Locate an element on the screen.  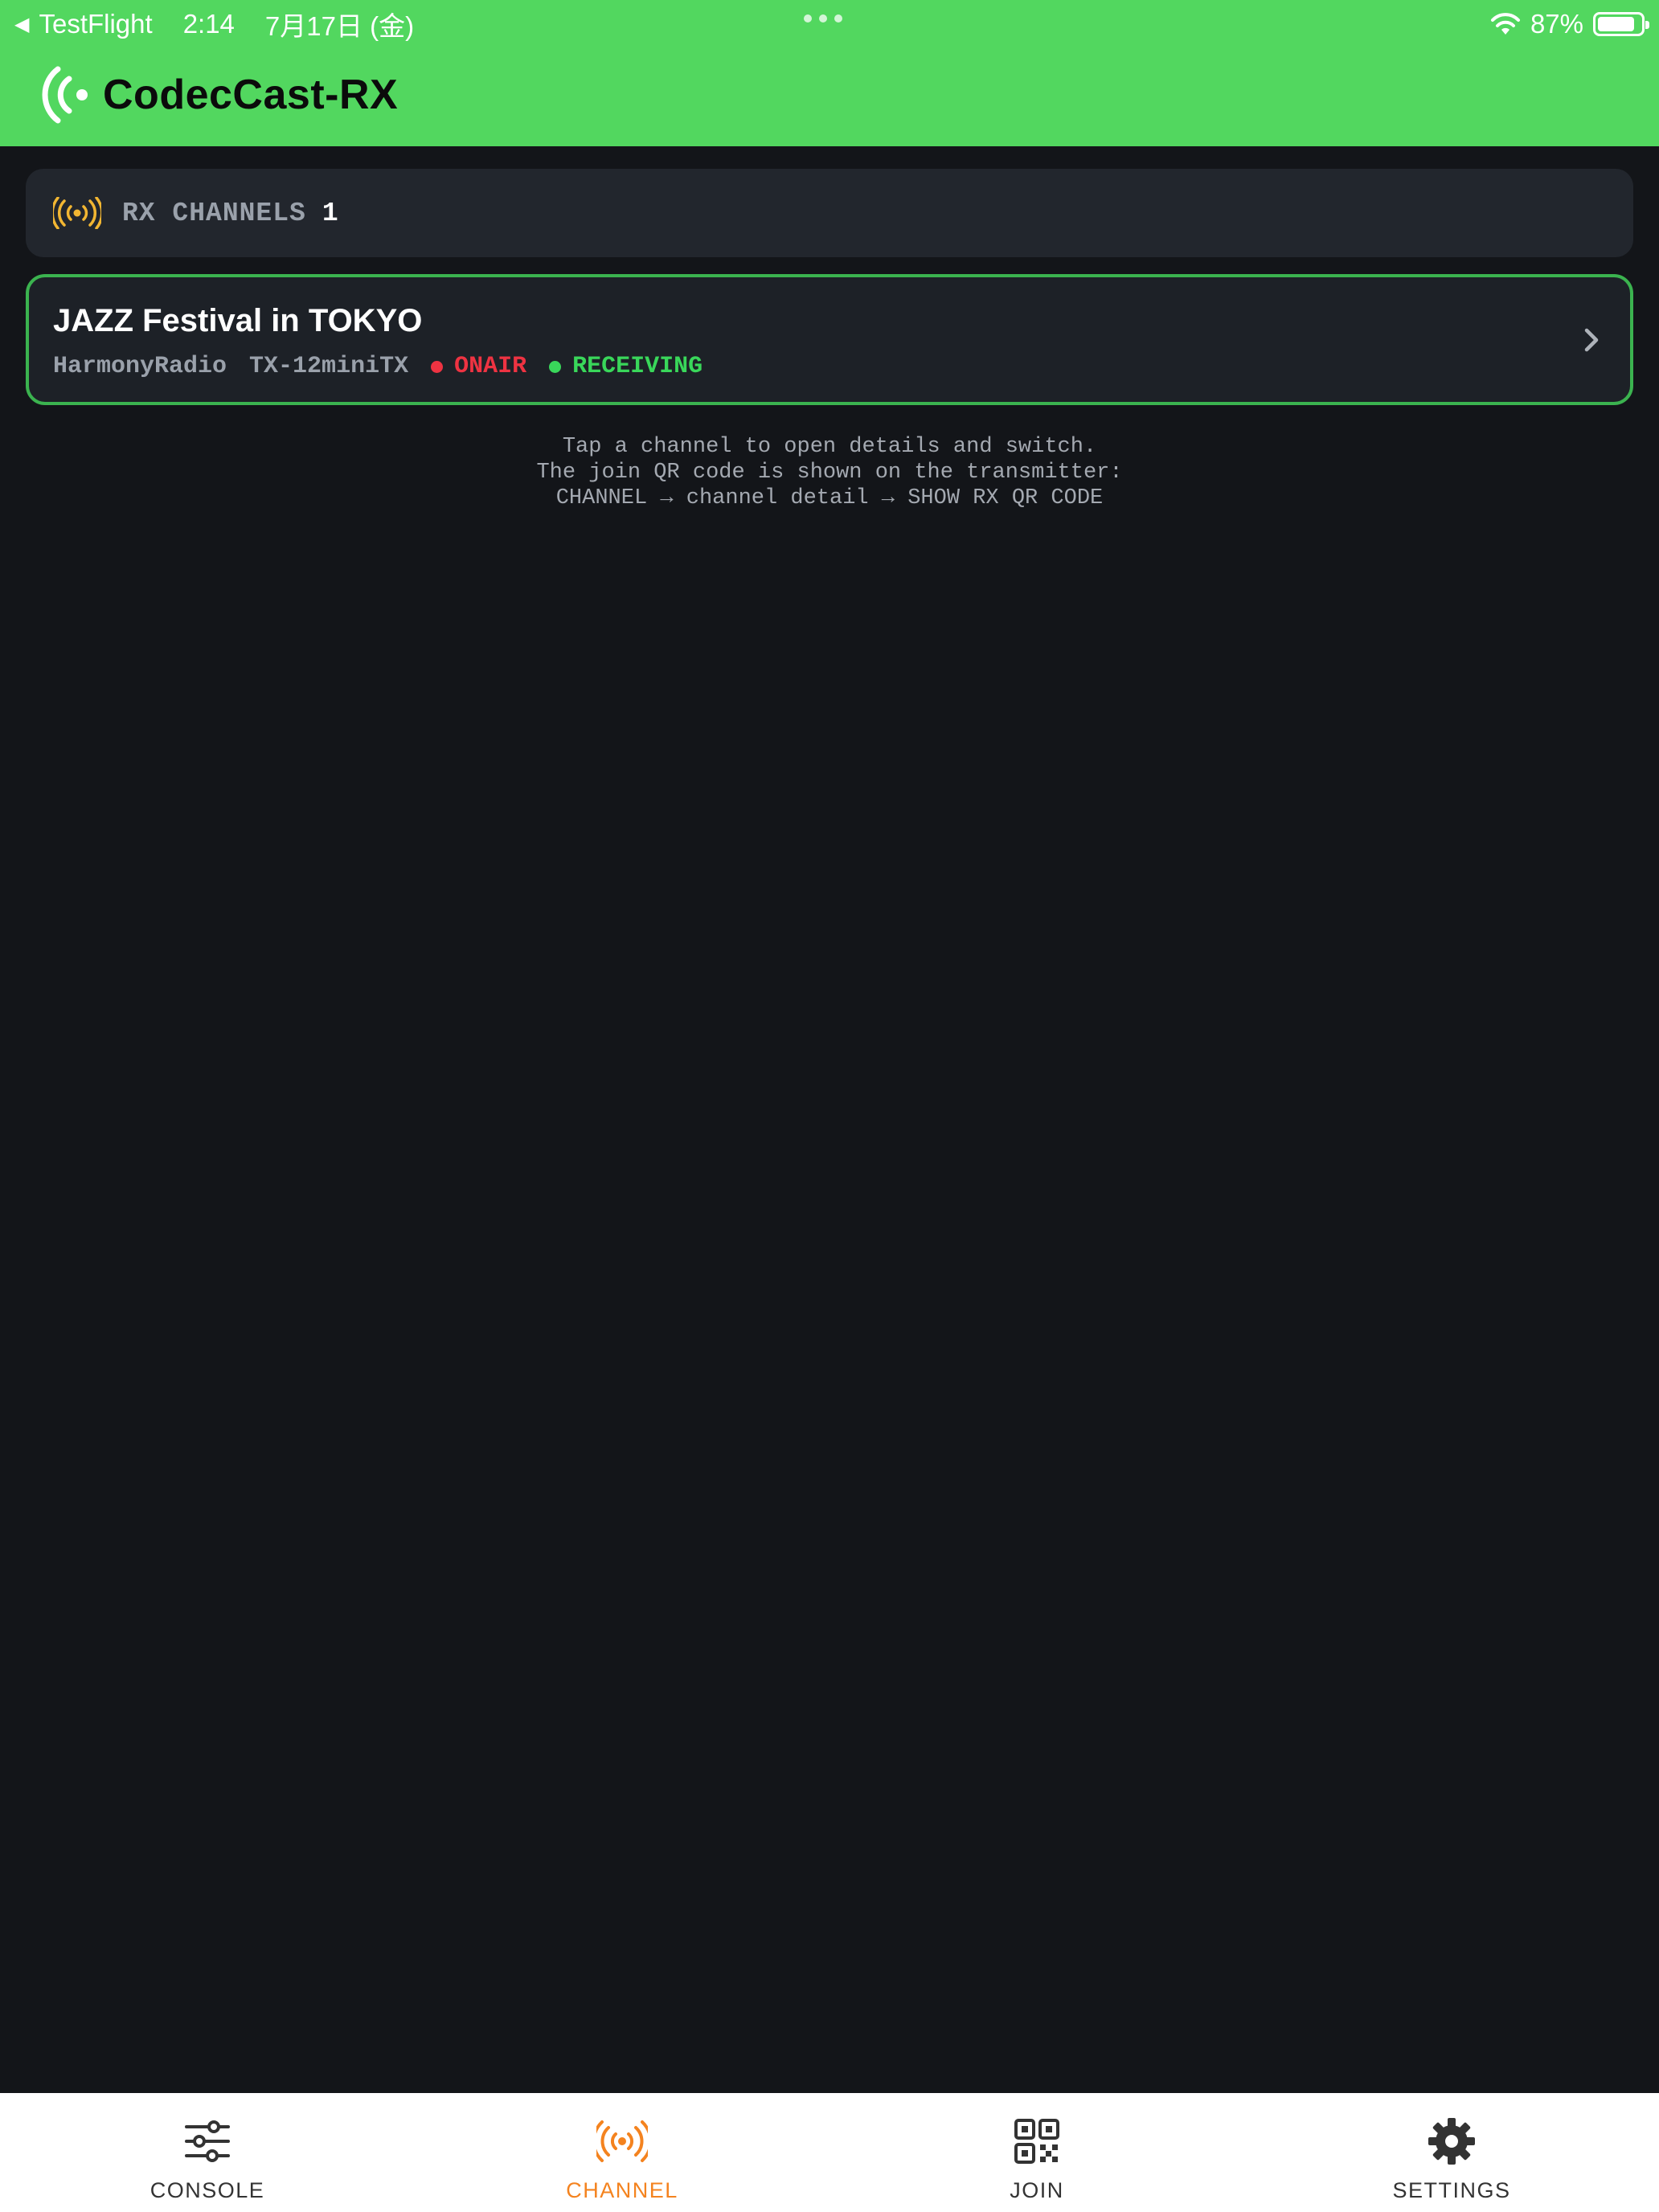
back-app-label: TestFlight is located at coordinates (95, 24).